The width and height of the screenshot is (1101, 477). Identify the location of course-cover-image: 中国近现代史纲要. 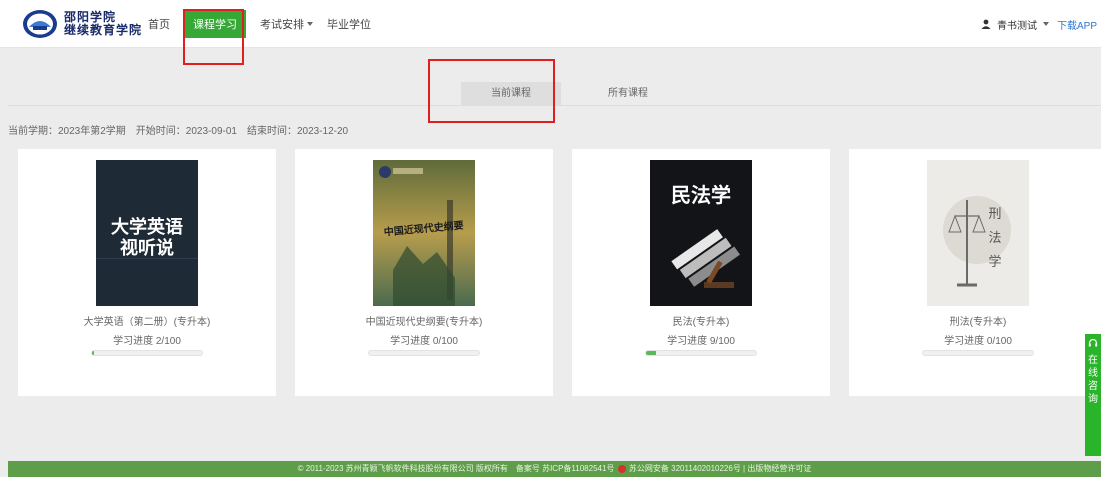
(424, 233).